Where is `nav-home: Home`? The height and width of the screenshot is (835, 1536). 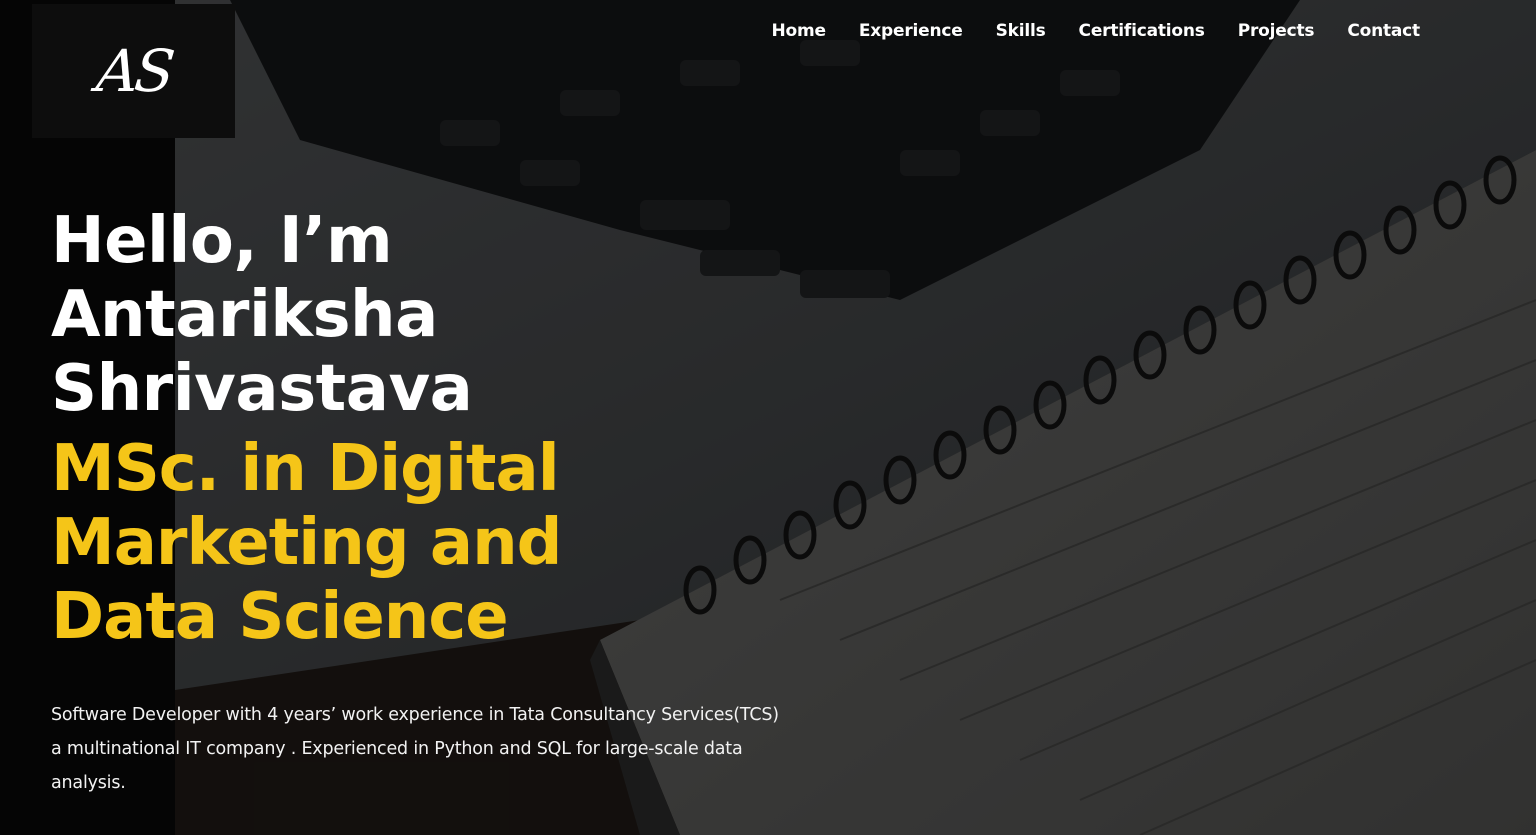 nav-home: Home is located at coordinates (799, 31).